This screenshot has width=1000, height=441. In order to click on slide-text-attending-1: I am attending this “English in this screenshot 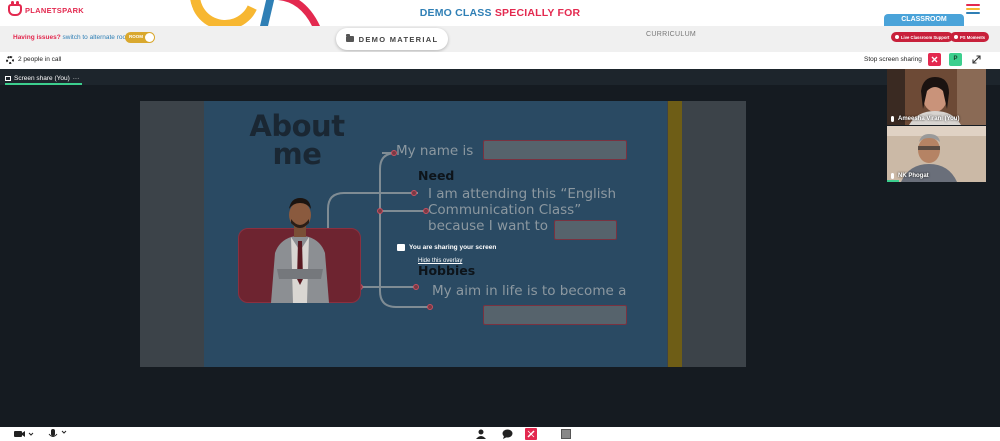, I will do `click(522, 194)`.